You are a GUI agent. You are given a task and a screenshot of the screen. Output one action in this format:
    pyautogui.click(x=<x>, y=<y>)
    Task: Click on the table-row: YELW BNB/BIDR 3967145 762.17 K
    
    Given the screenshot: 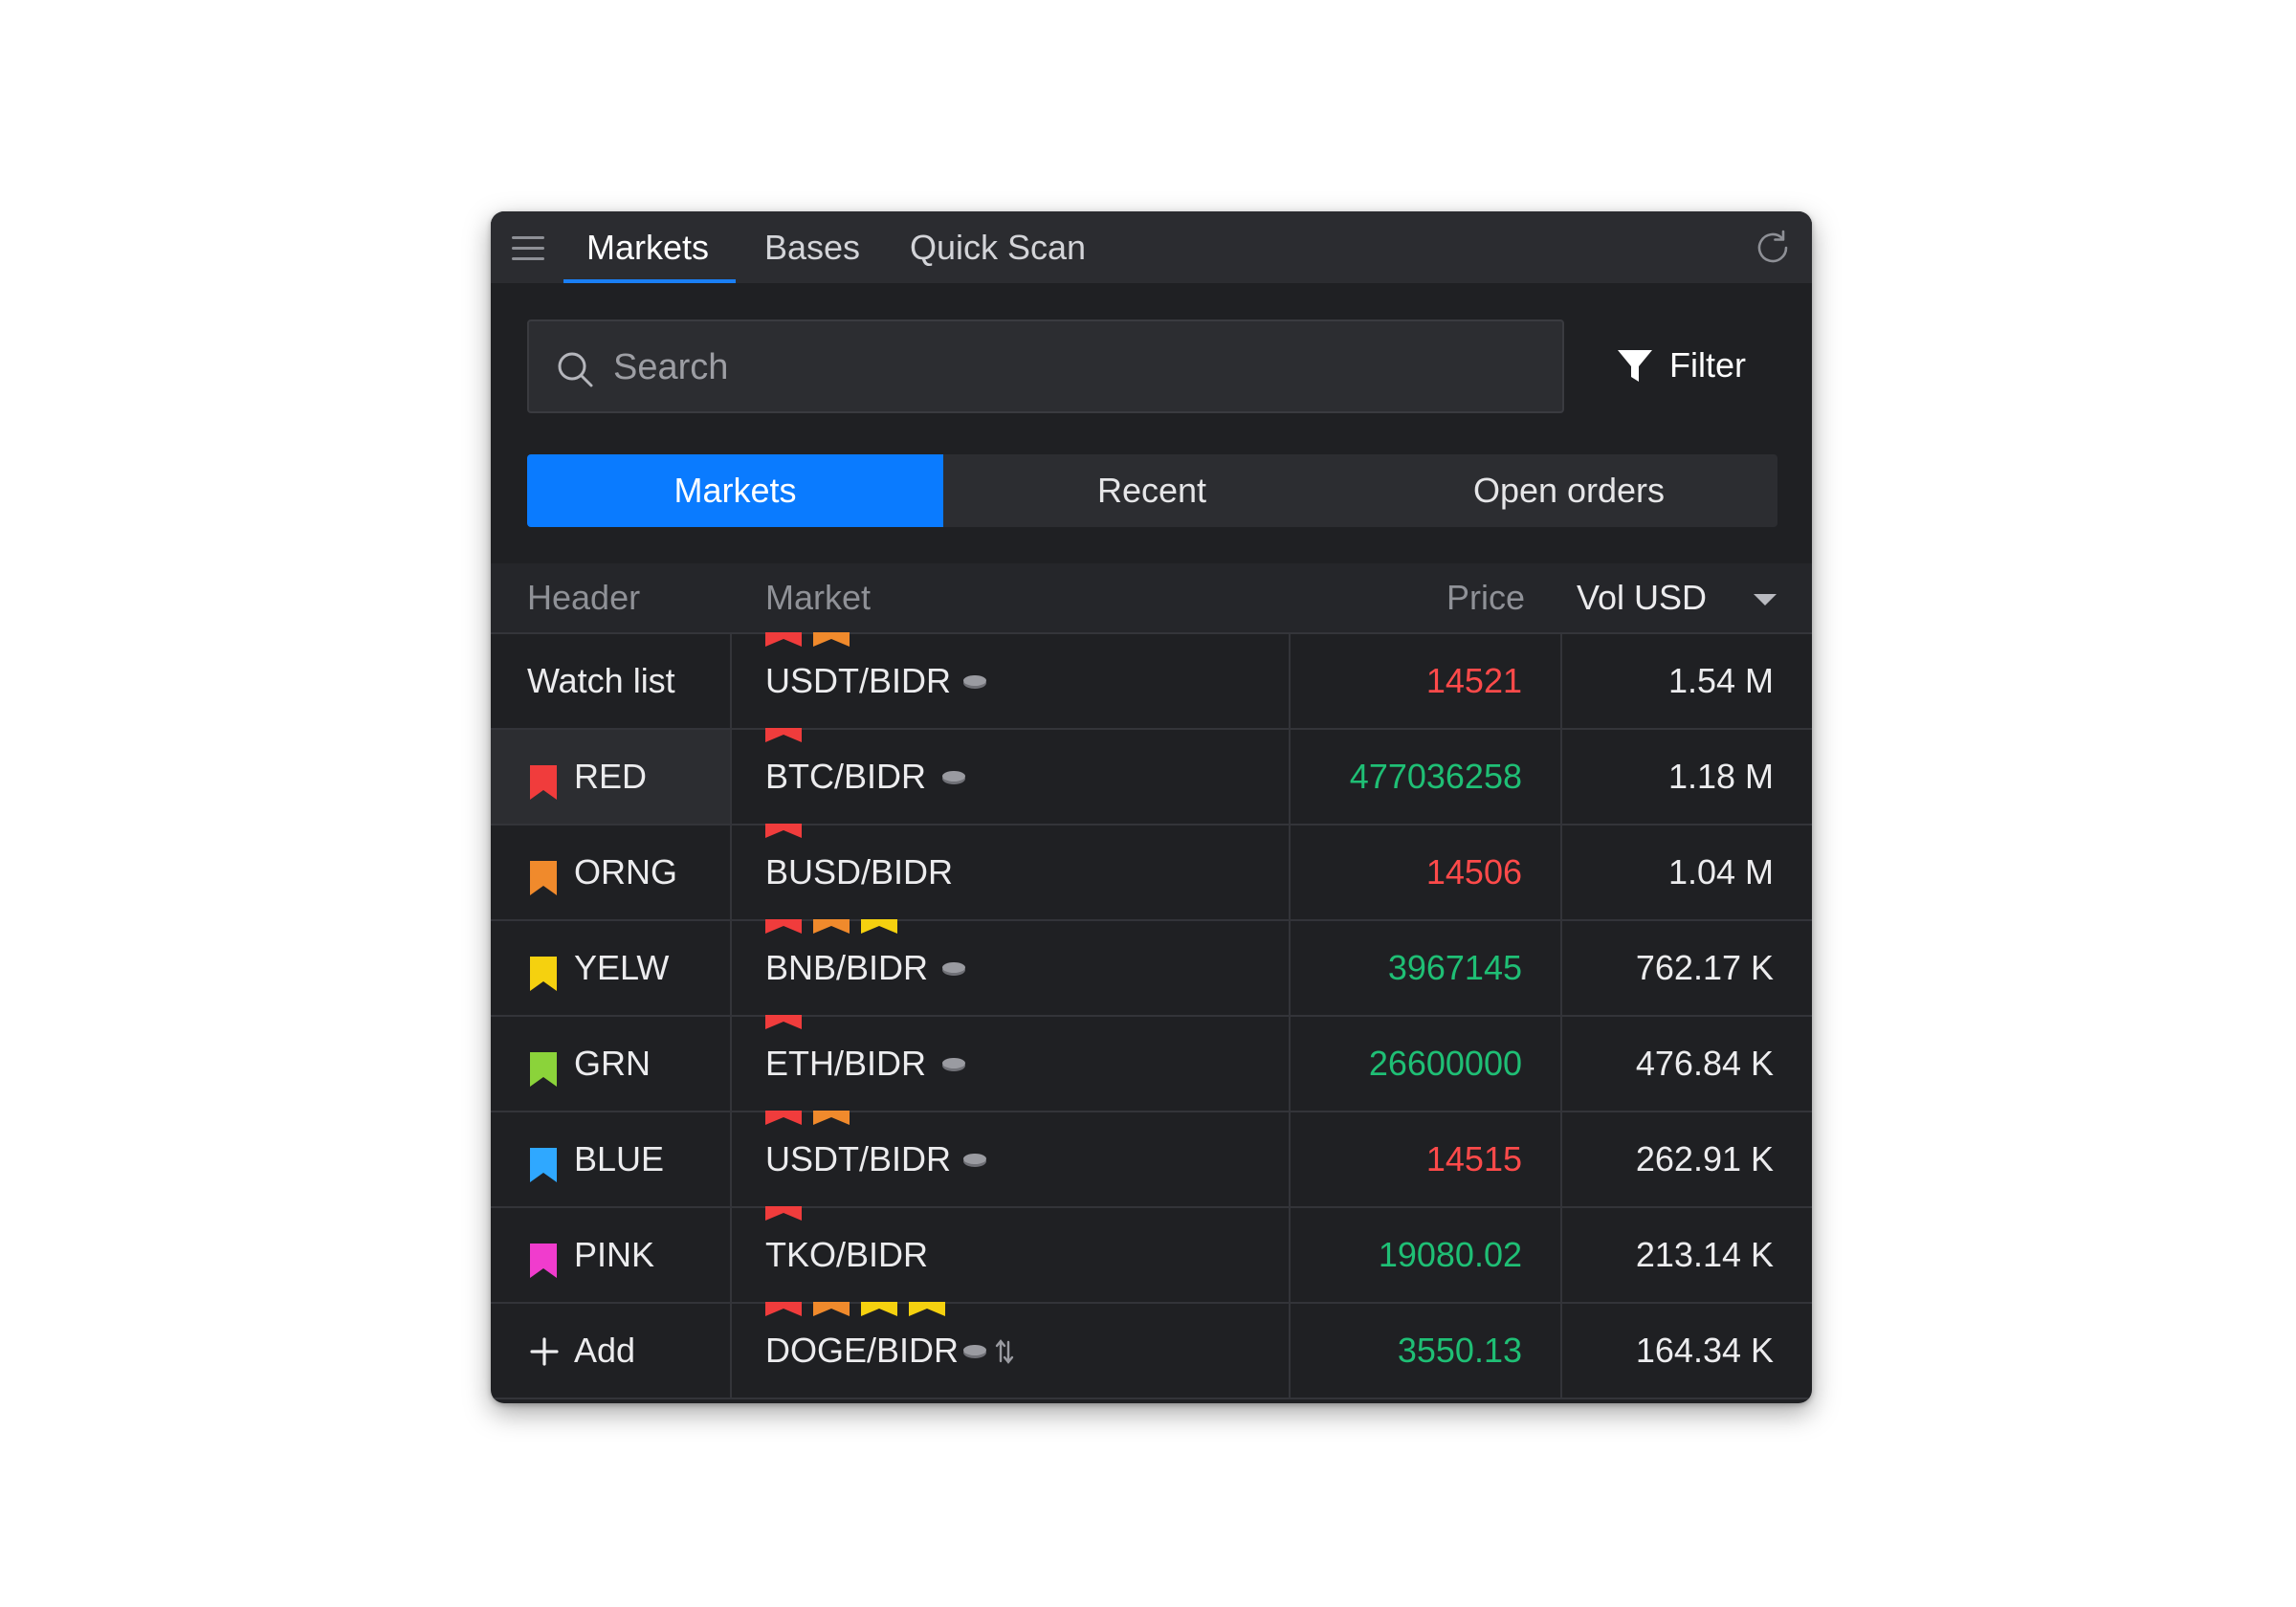 What is the action you would take?
    pyautogui.click(x=1151, y=968)
    